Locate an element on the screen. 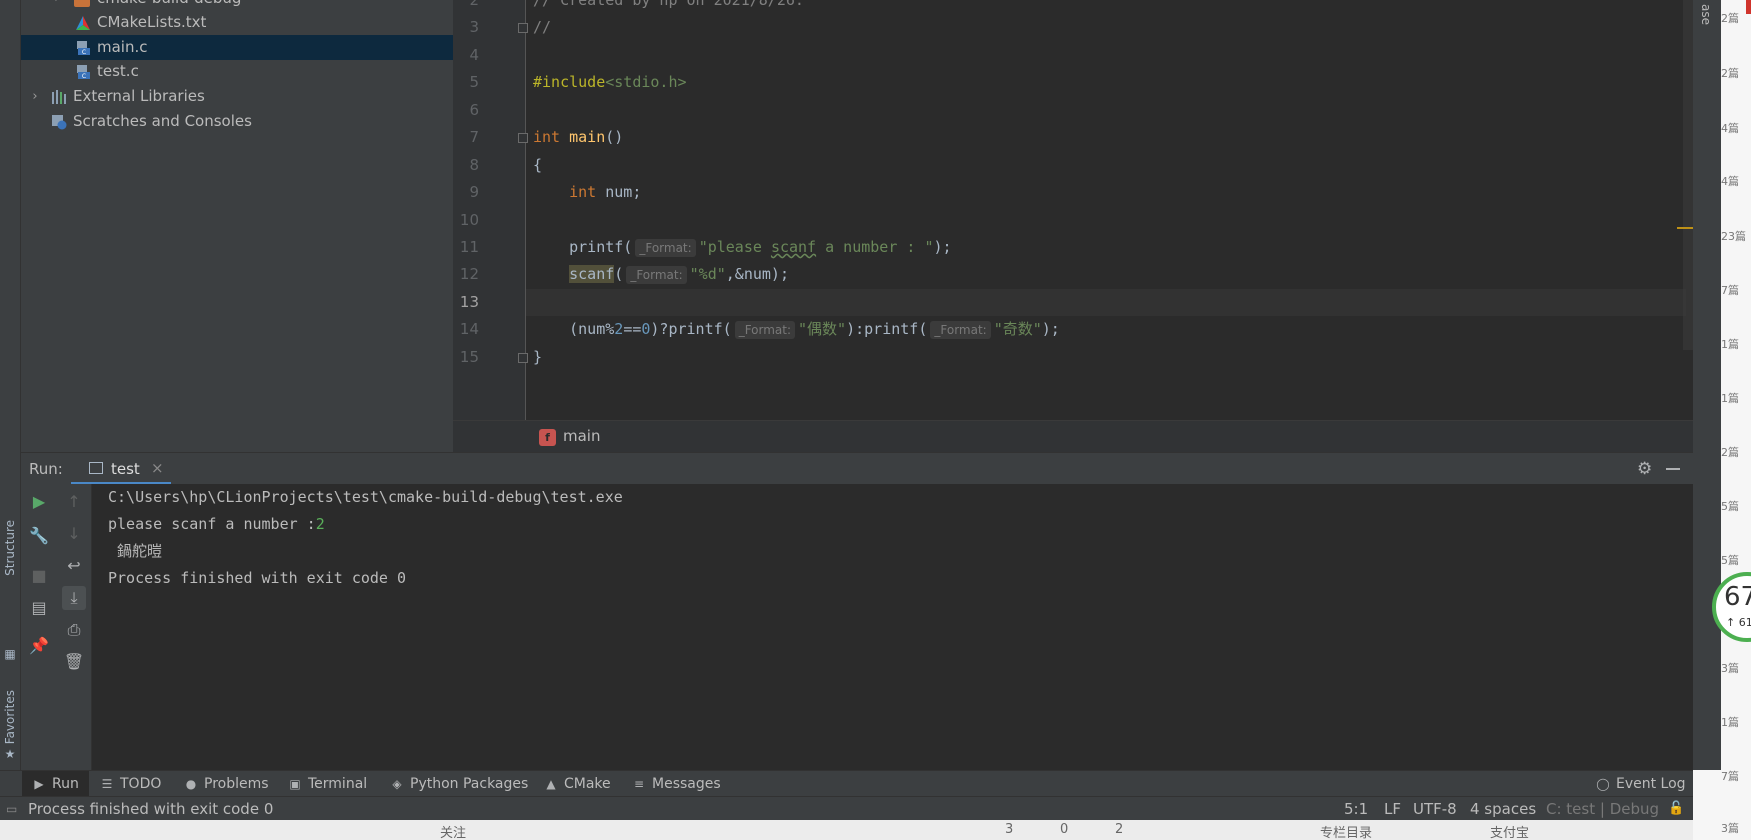 This screenshot has width=1751, height=840. play-icon: ▶ is located at coordinates (39, 784).